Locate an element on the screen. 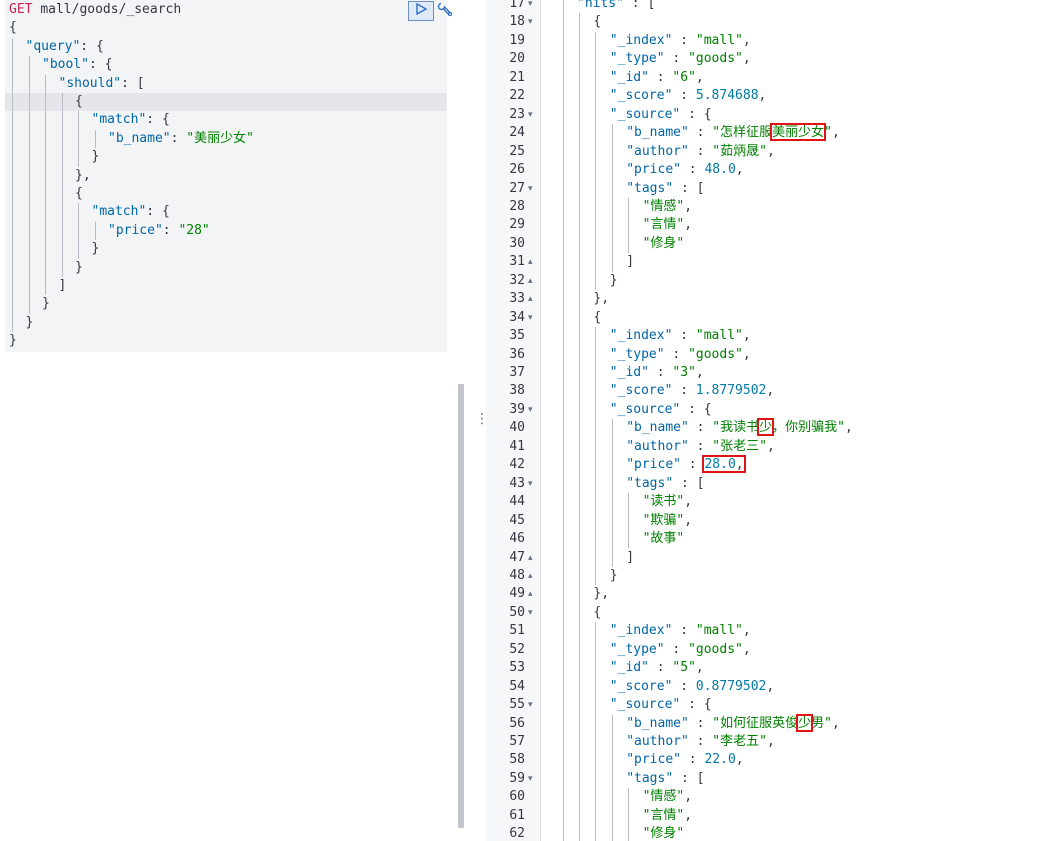 Image resolution: width=1064 pixels, height=841 pixels. response-line: 26 "price" : 48.0, is located at coordinates (775, 170).